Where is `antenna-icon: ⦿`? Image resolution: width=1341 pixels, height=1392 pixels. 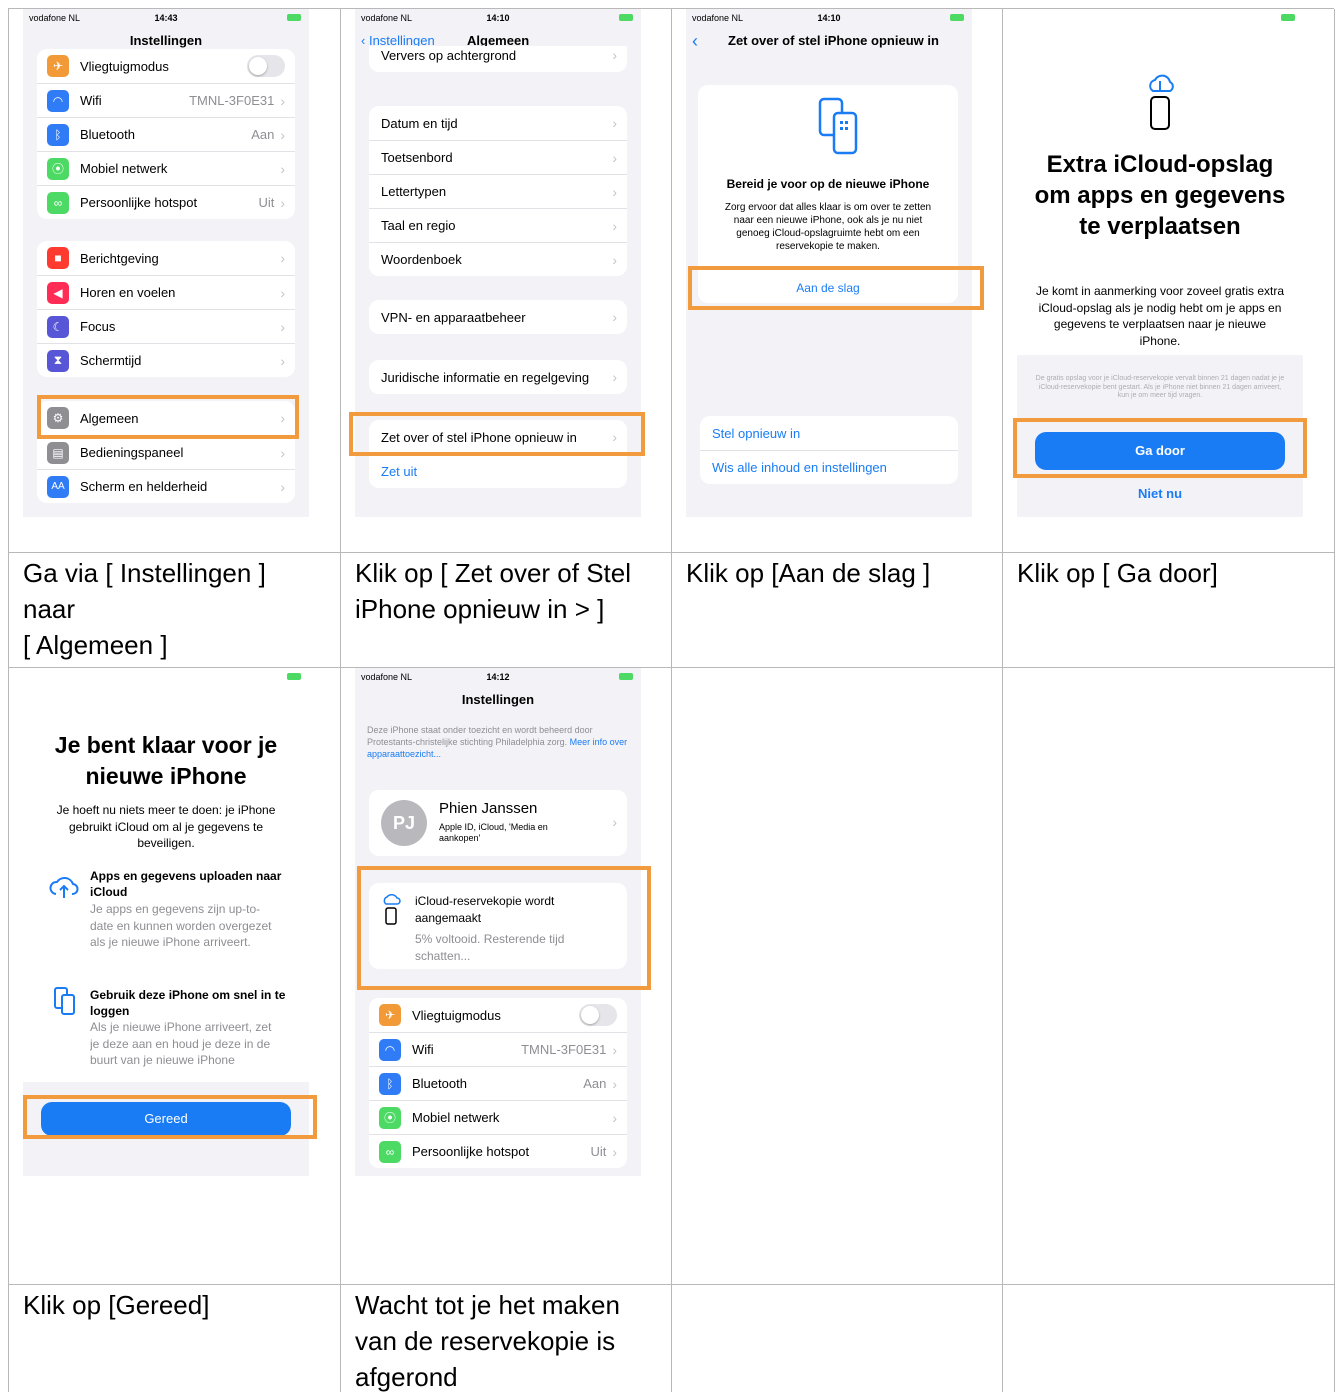 antenna-icon: ⦿ is located at coordinates (58, 168).